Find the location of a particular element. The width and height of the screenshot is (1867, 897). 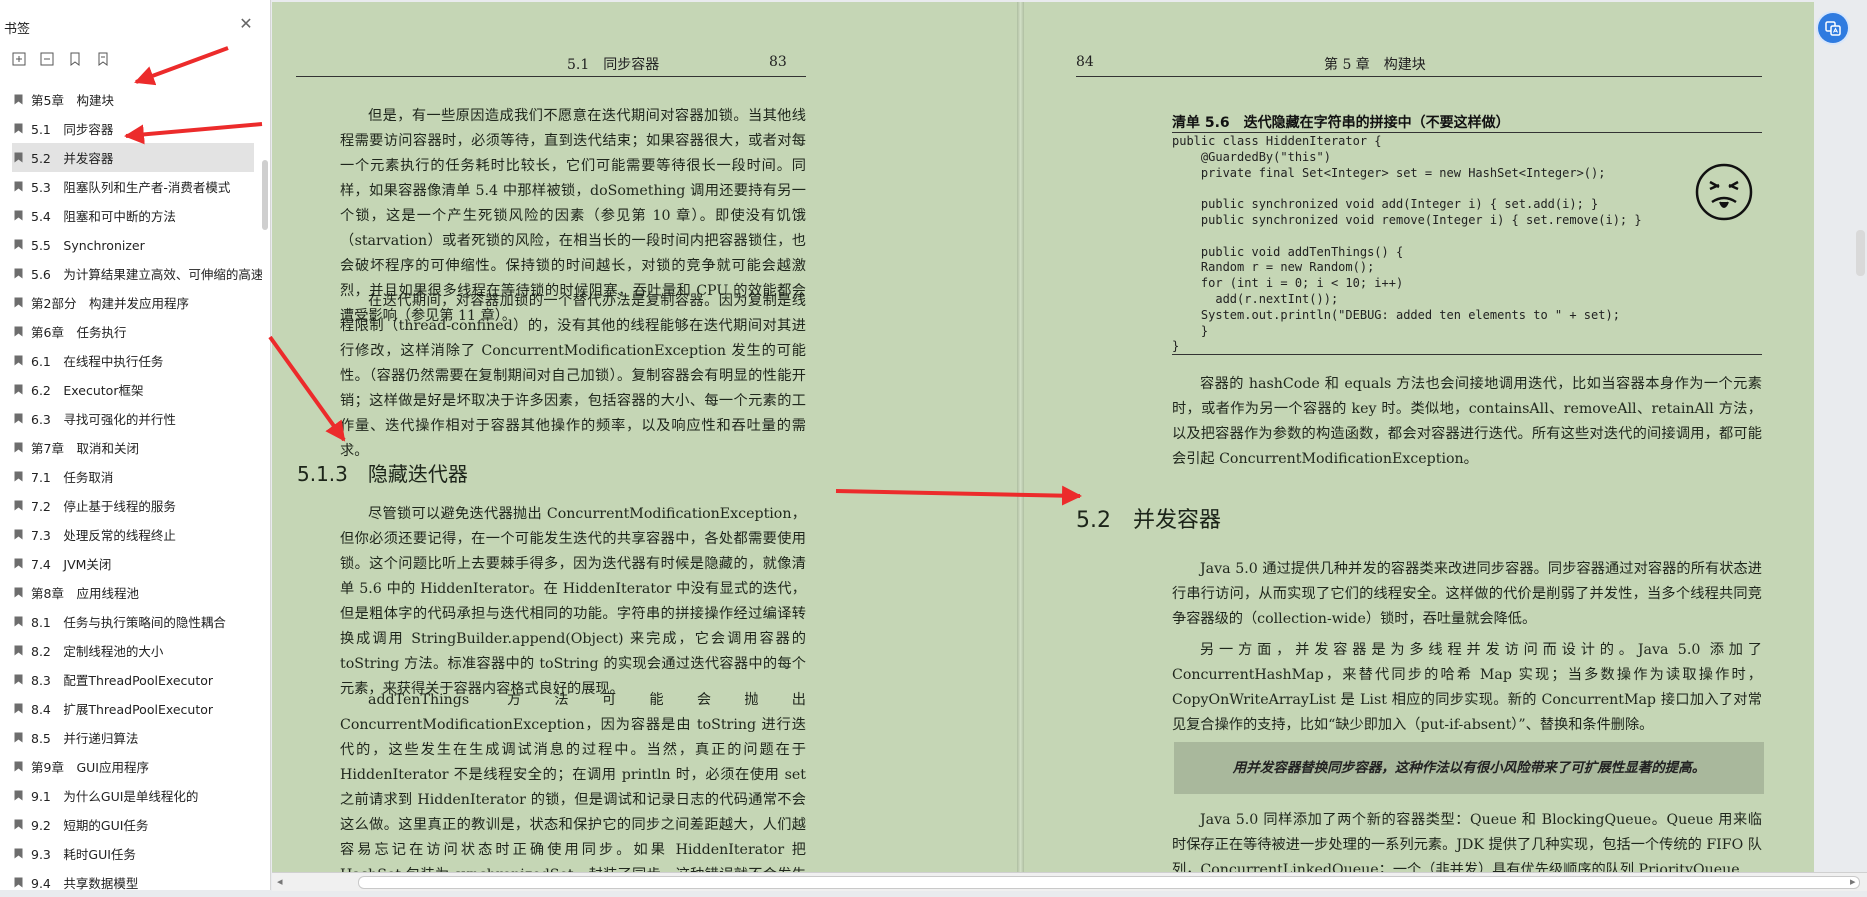

bookmark-item: 第9章 GUI应用程序 is located at coordinates (131, 766).